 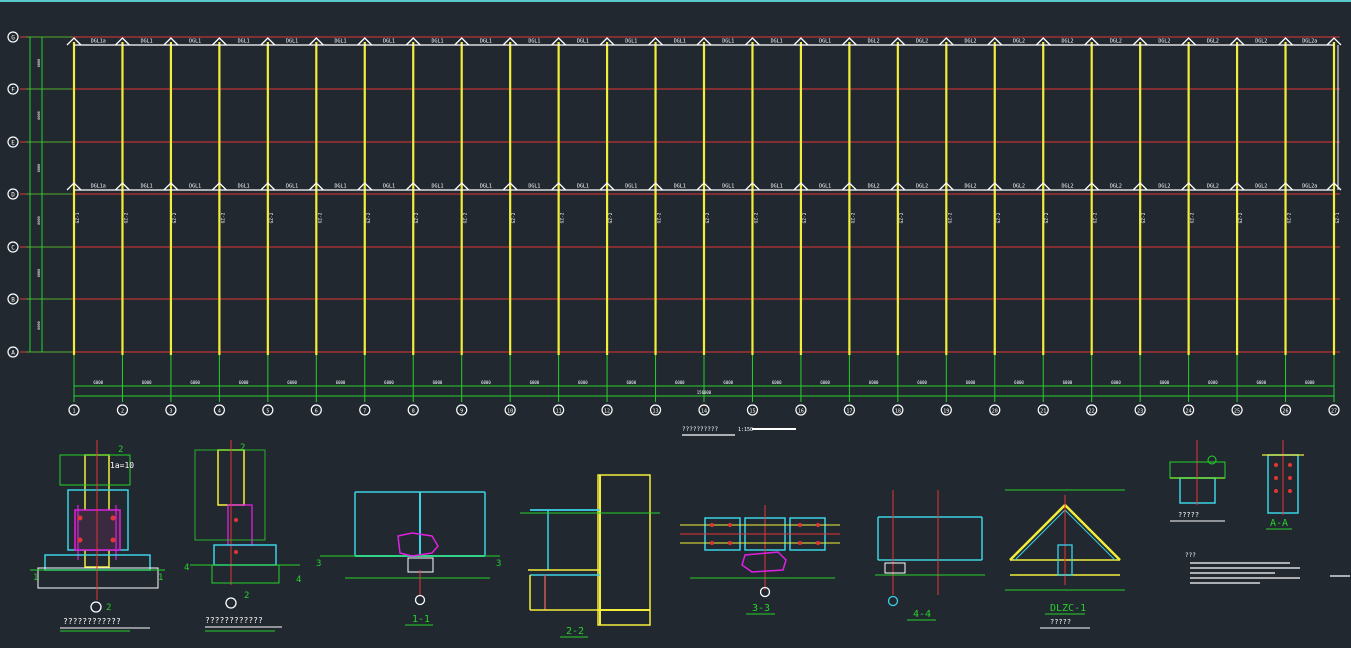 I want to click on section-4-4: 4-4, so click(x=930, y=555).